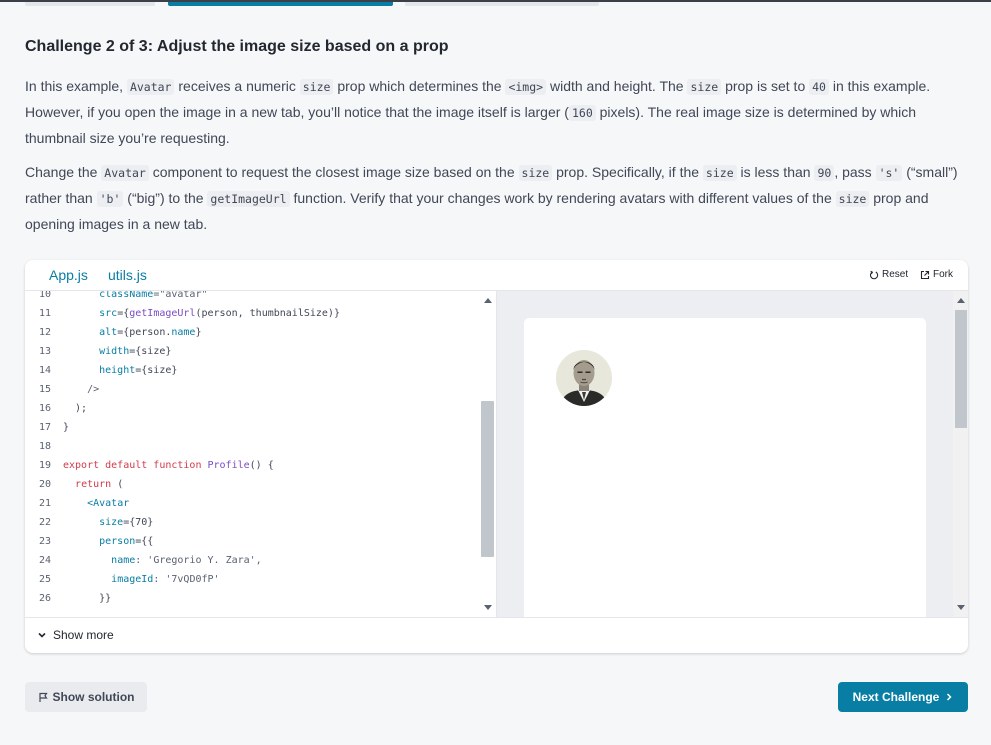 This screenshot has width=991, height=745. I want to click on code-content: }}, so click(87, 598).